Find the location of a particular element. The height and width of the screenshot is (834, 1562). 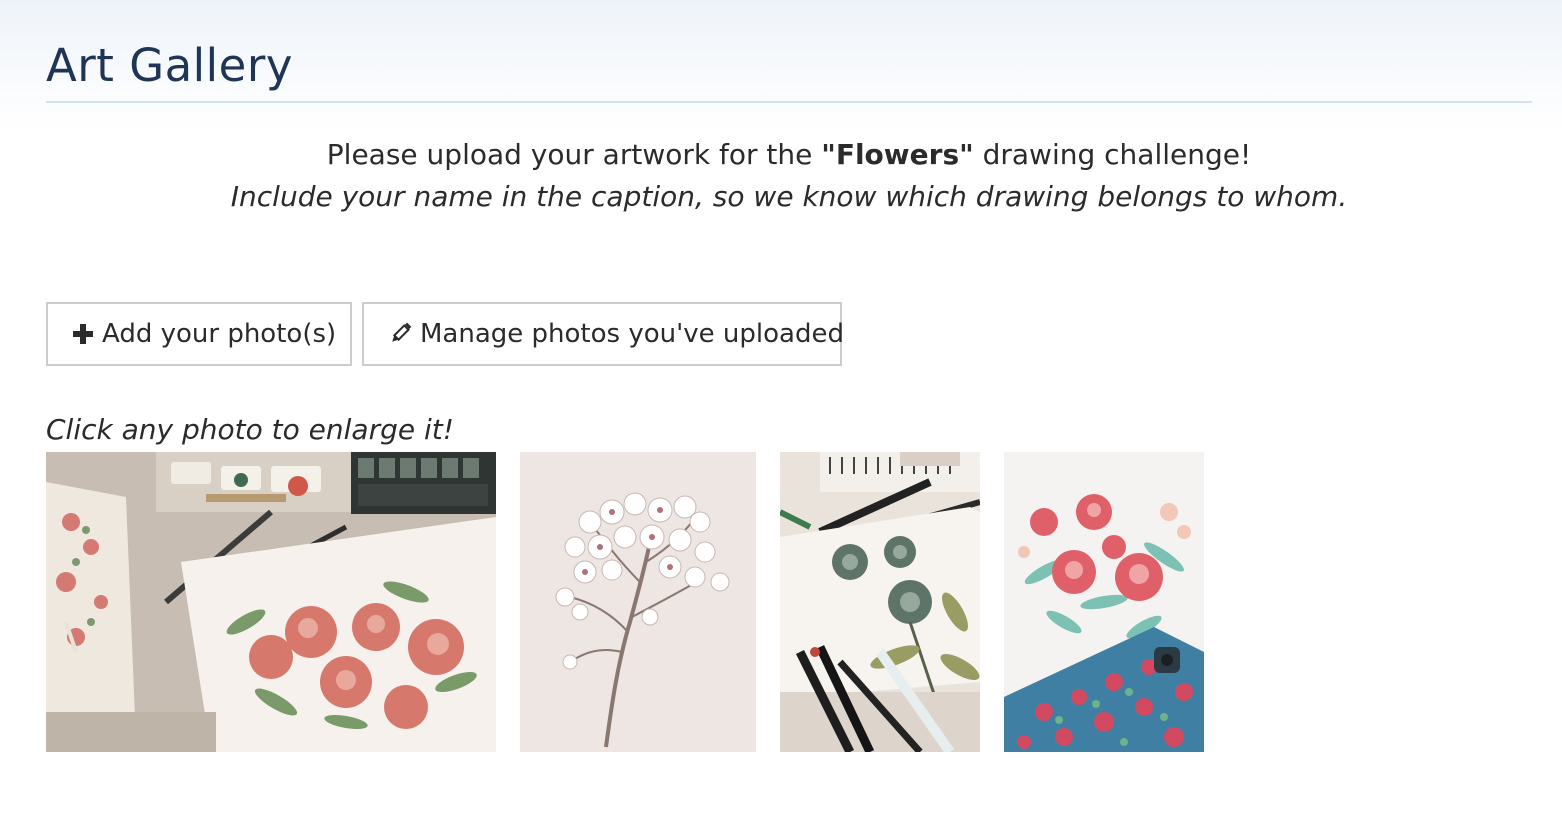

manage-photos-button: Manage photos you've uploaded is located at coordinates (603, 334).